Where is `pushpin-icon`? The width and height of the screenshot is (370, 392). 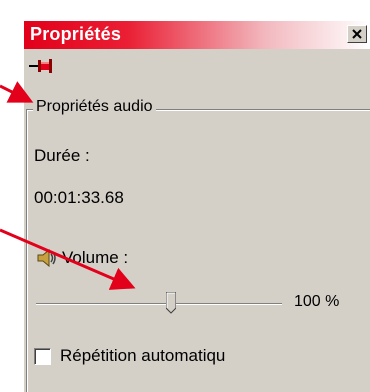 pushpin-icon is located at coordinates (40, 66).